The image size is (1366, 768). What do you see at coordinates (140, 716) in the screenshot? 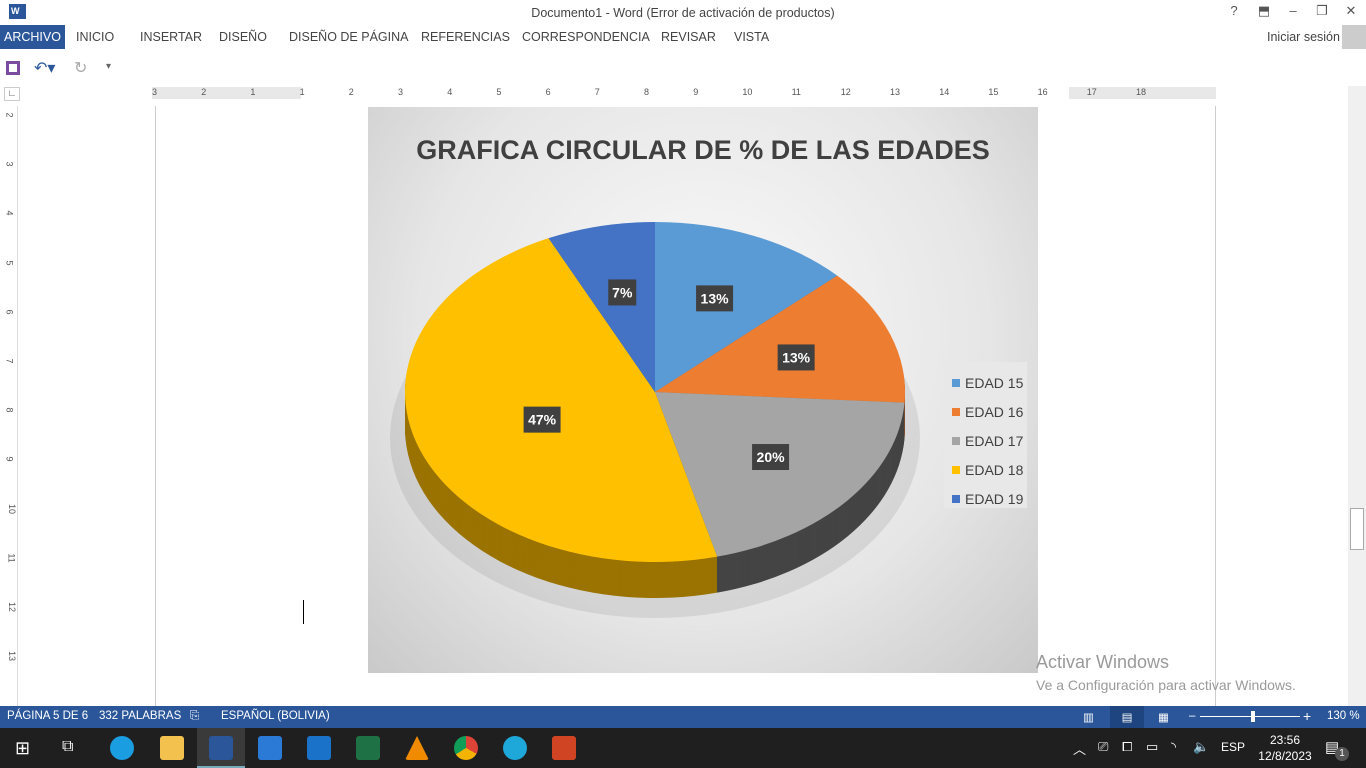
I see `word-count: 332 PALABRAS` at bounding box center [140, 716].